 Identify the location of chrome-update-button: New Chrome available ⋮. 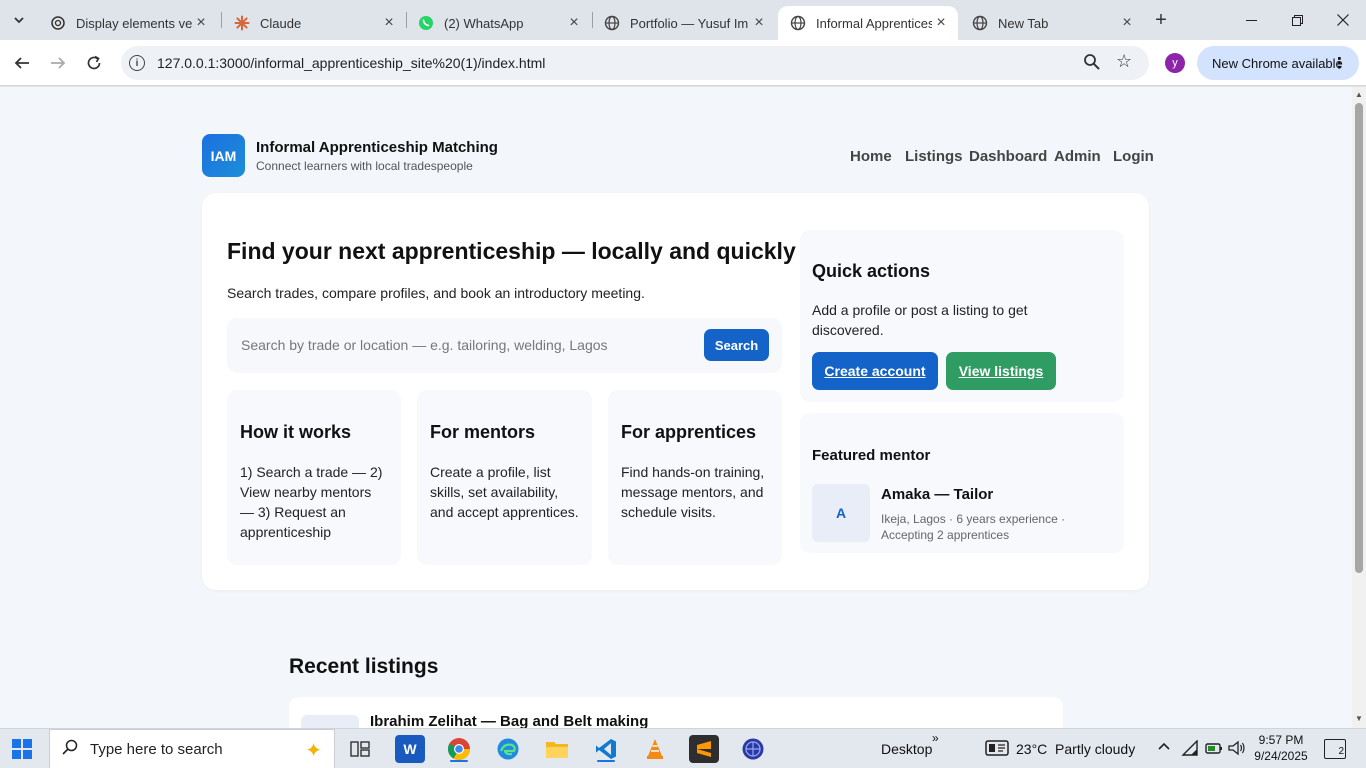
(1278, 63).